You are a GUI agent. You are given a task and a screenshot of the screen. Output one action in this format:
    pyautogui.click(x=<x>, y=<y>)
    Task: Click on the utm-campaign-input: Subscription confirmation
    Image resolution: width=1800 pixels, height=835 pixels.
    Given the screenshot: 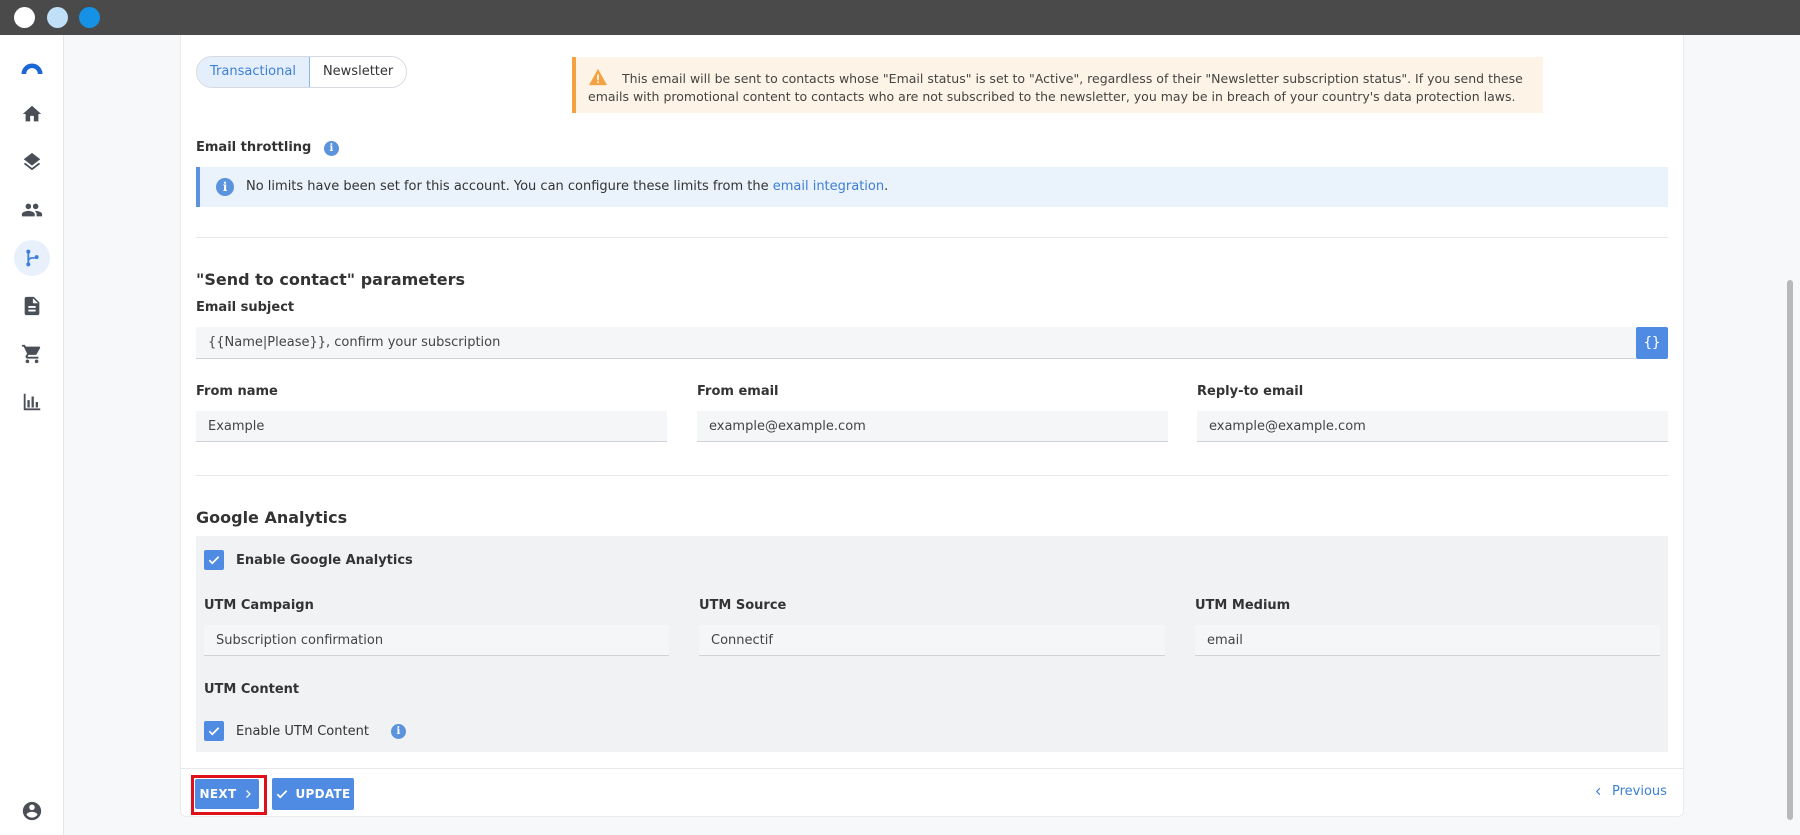 What is the action you would take?
    pyautogui.click(x=436, y=640)
    